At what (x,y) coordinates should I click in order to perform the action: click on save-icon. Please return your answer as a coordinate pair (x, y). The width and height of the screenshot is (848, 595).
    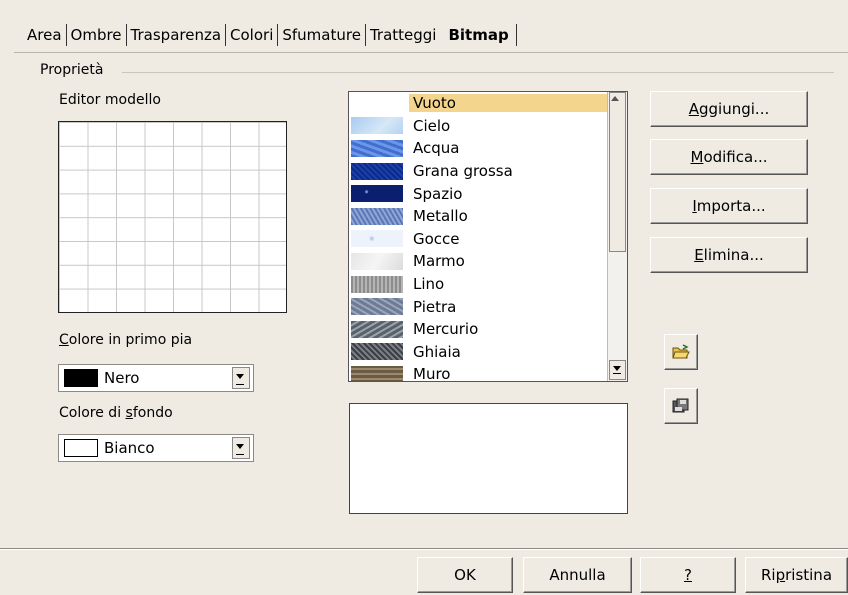
    Looking at the image, I should click on (680, 405).